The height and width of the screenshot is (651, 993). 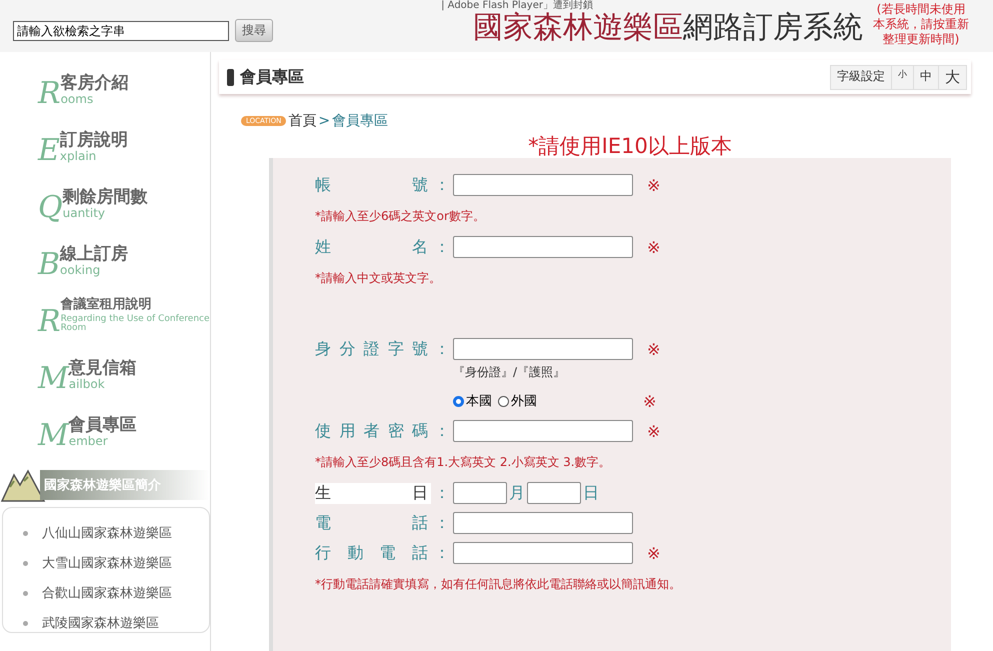 I want to click on hint-text: *請輸入中文或英文字。, so click(x=378, y=278).